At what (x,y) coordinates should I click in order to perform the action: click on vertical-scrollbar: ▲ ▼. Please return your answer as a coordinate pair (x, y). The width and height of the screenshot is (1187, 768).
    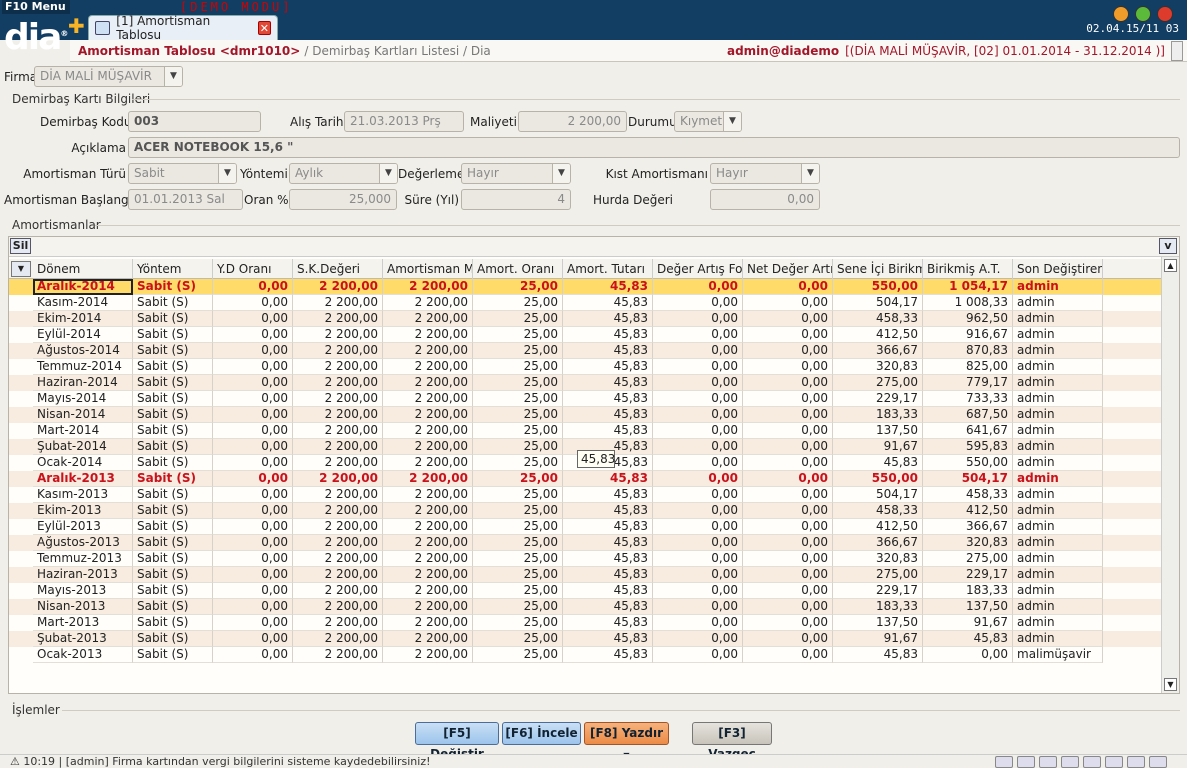
    Looking at the image, I should click on (1170, 475).